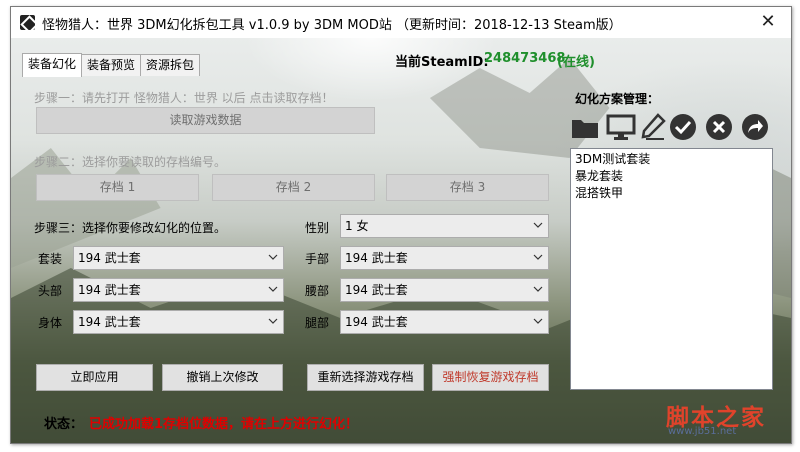 The image size is (800, 452). I want to click on set-select: 194 武士套, so click(178, 258).